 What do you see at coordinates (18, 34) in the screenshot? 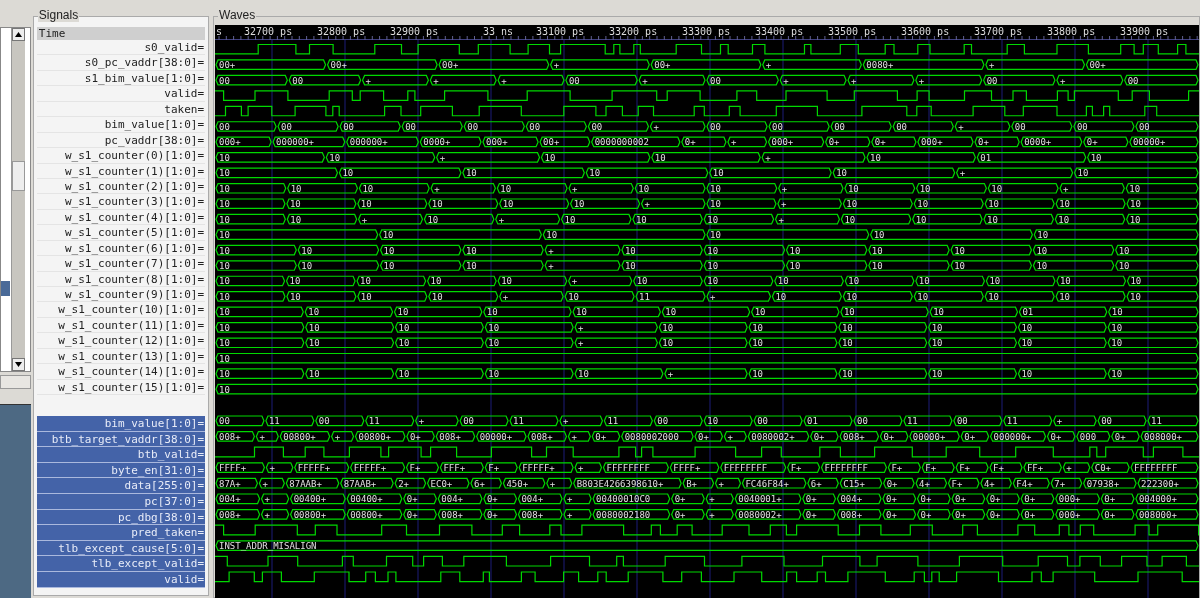
I see `scroll-up-icon` at bounding box center [18, 34].